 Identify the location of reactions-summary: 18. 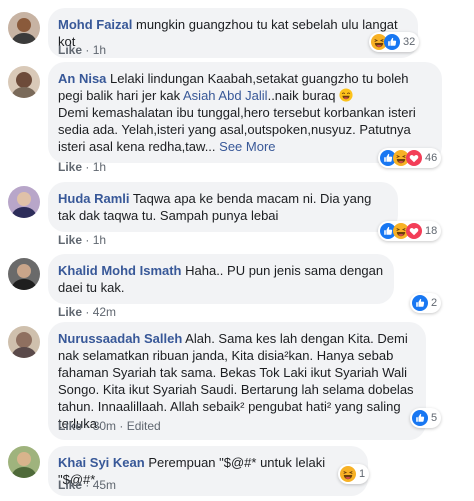
(410, 231).